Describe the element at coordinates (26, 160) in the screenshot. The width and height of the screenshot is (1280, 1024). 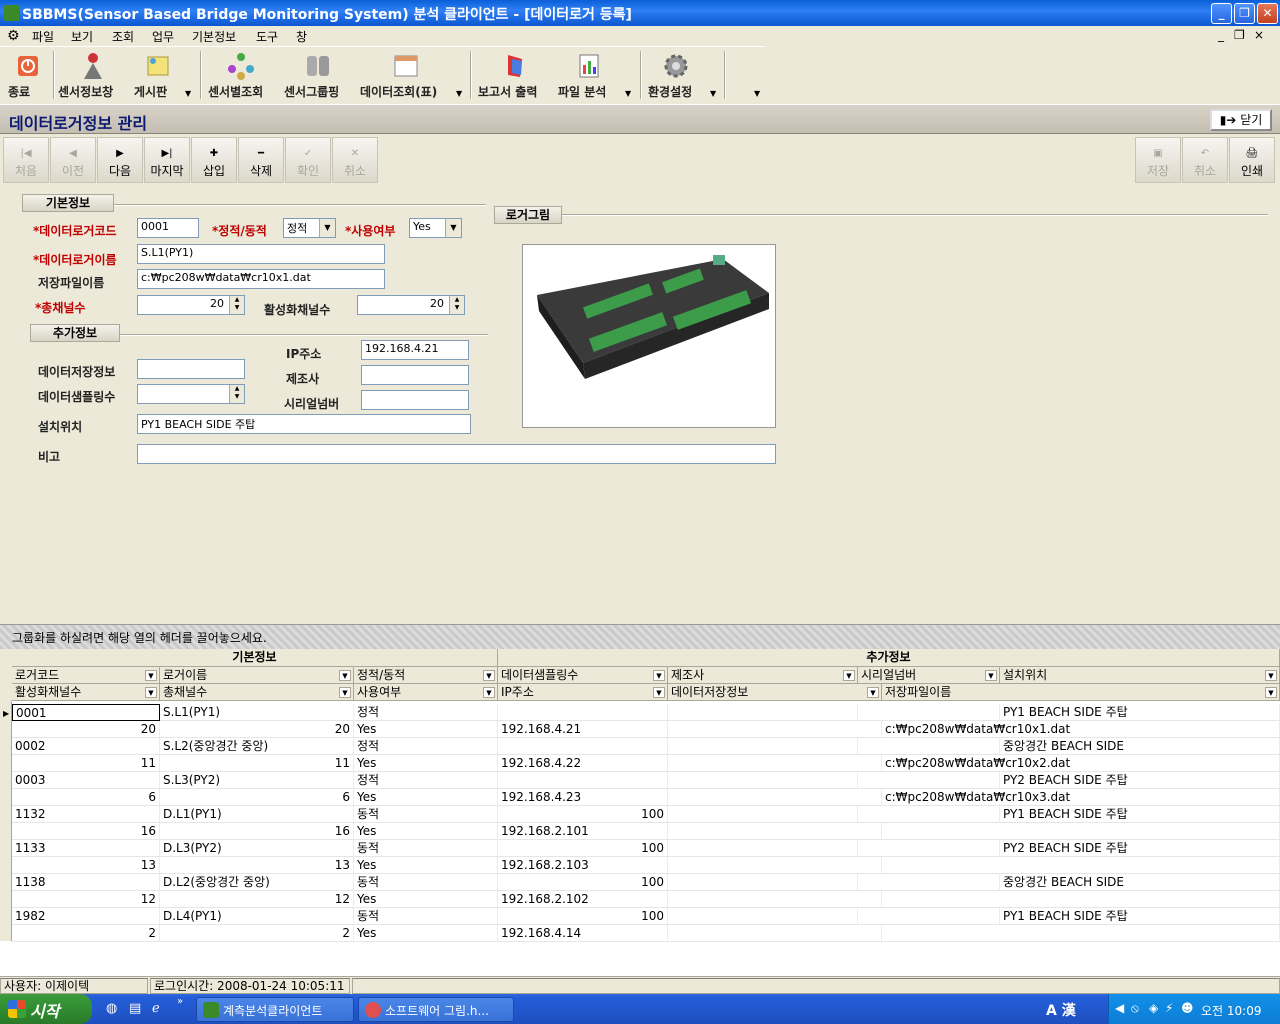
I see `first-button: |◀ 처음` at that location.